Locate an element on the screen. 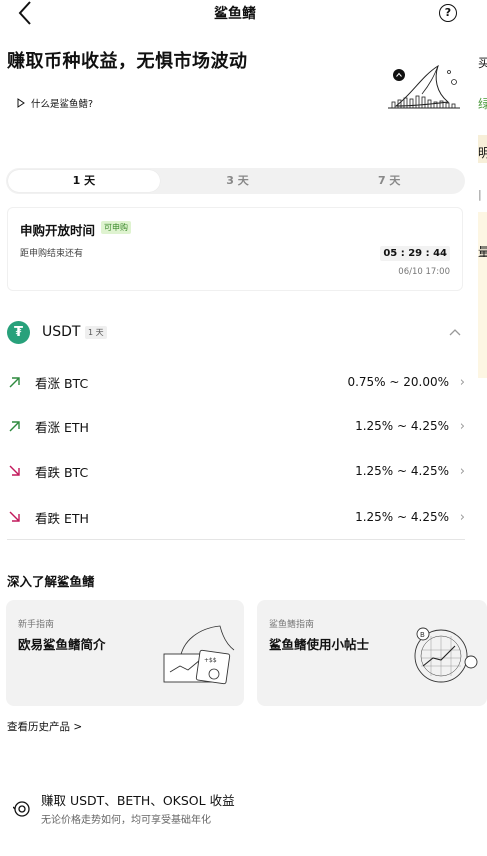  countdown-timer: 05 : 29 : 44 is located at coordinates (415, 253).